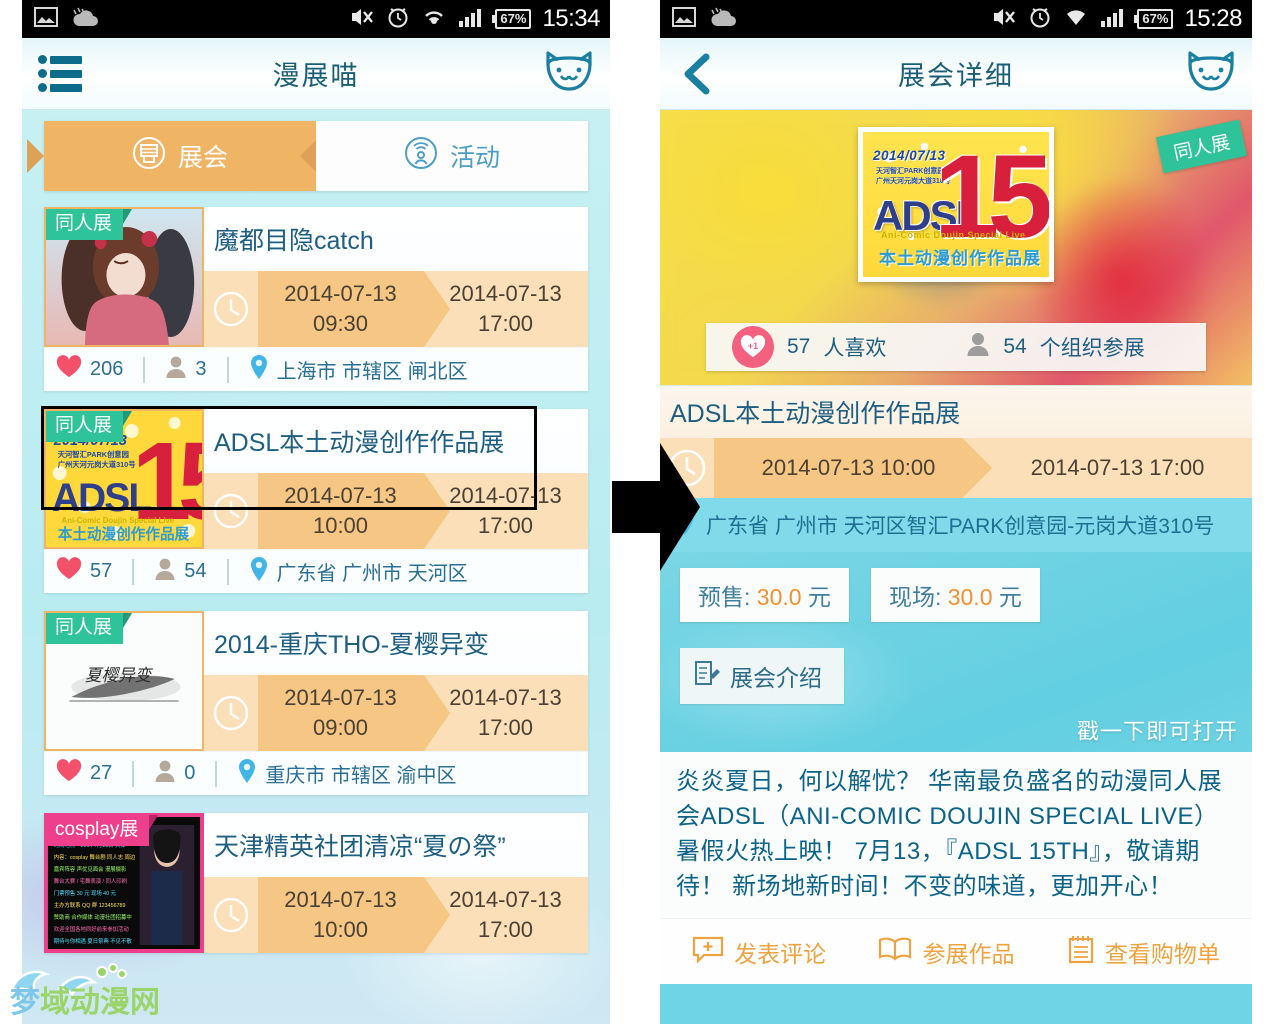 This screenshot has height=1024, width=1269. I want to click on exhibited-works-button: 参展作品, so click(946, 952).